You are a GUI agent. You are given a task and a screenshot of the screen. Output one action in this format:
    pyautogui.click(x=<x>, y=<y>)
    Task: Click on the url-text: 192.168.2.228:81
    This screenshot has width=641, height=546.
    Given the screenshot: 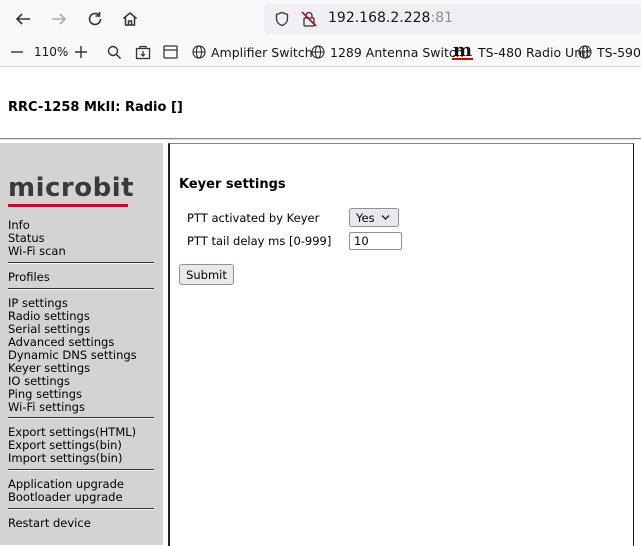 What is the action you would take?
    pyautogui.click(x=390, y=18)
    